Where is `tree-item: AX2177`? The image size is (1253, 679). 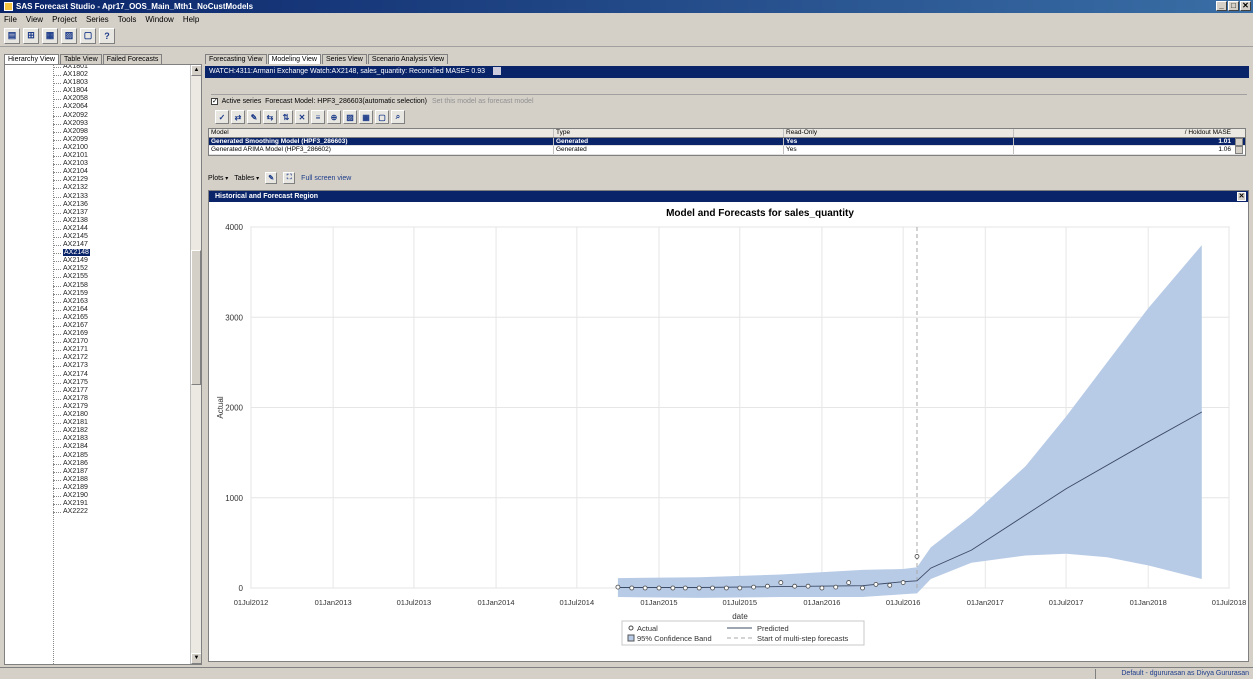 tree-item: AX2177 is located at coordinates (70, 391).